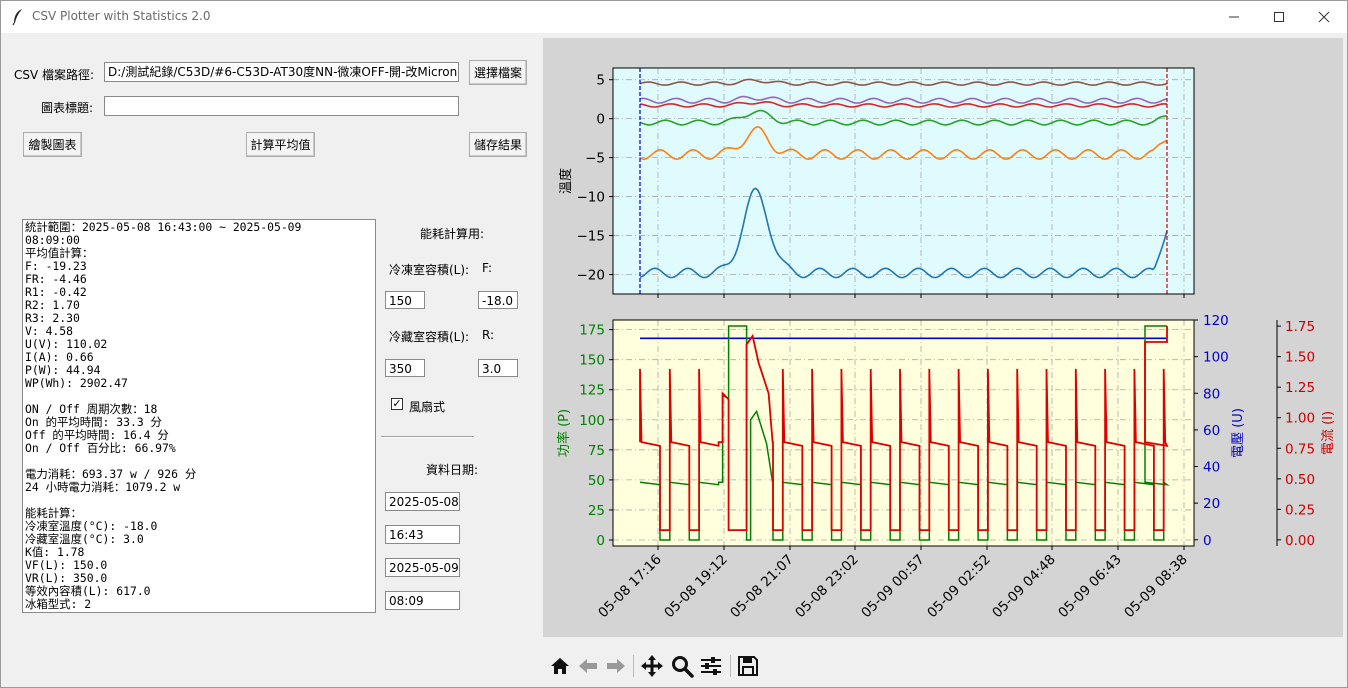 The width and height of the screenshot is (1348, 688). I want to click on r-temperature-input: 3.0, so click(498, 368).